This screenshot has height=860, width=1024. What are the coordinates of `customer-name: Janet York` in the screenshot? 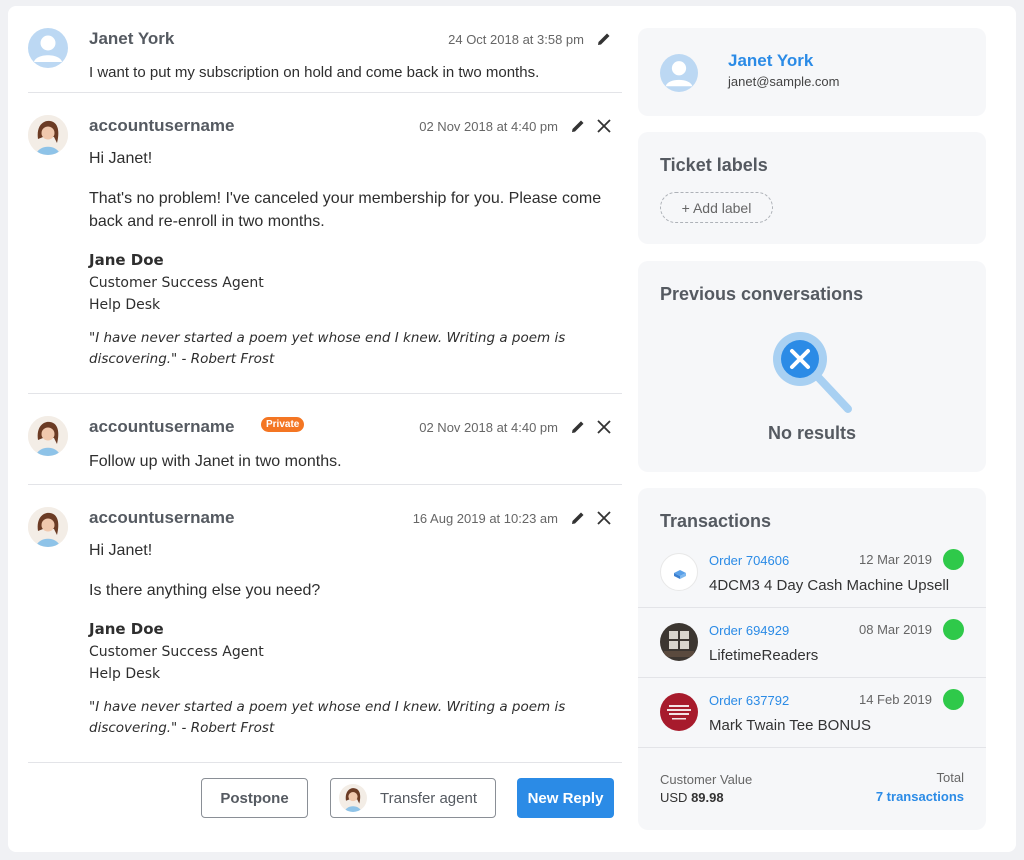 It's located at (770, 61).